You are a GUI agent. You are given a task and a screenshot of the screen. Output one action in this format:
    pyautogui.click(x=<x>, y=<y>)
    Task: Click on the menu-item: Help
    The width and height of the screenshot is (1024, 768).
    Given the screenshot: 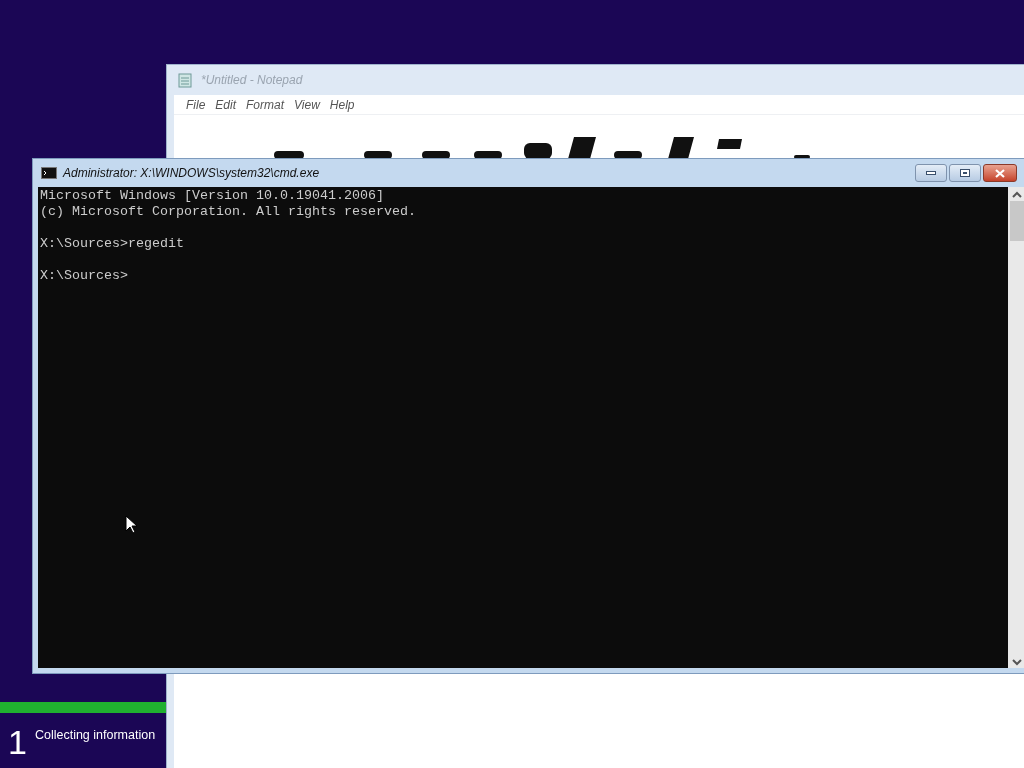 What is the action you would take?
    pyautogui.click(x=342, y=104)
    